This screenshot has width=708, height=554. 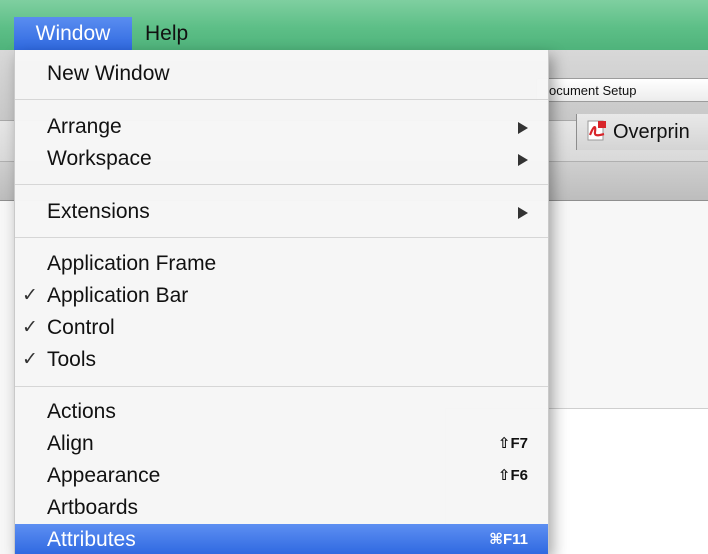 What do you see at coordinates (84, 126) in the screenshot?
I see `menu-item-label: Arrange` at bounding box center [84, 126].